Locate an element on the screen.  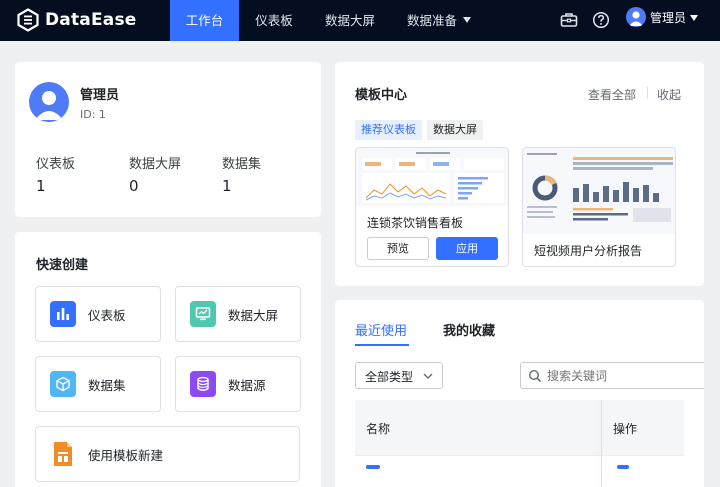
dashboard-thumbnail-image is located at coordinates (432, 177).